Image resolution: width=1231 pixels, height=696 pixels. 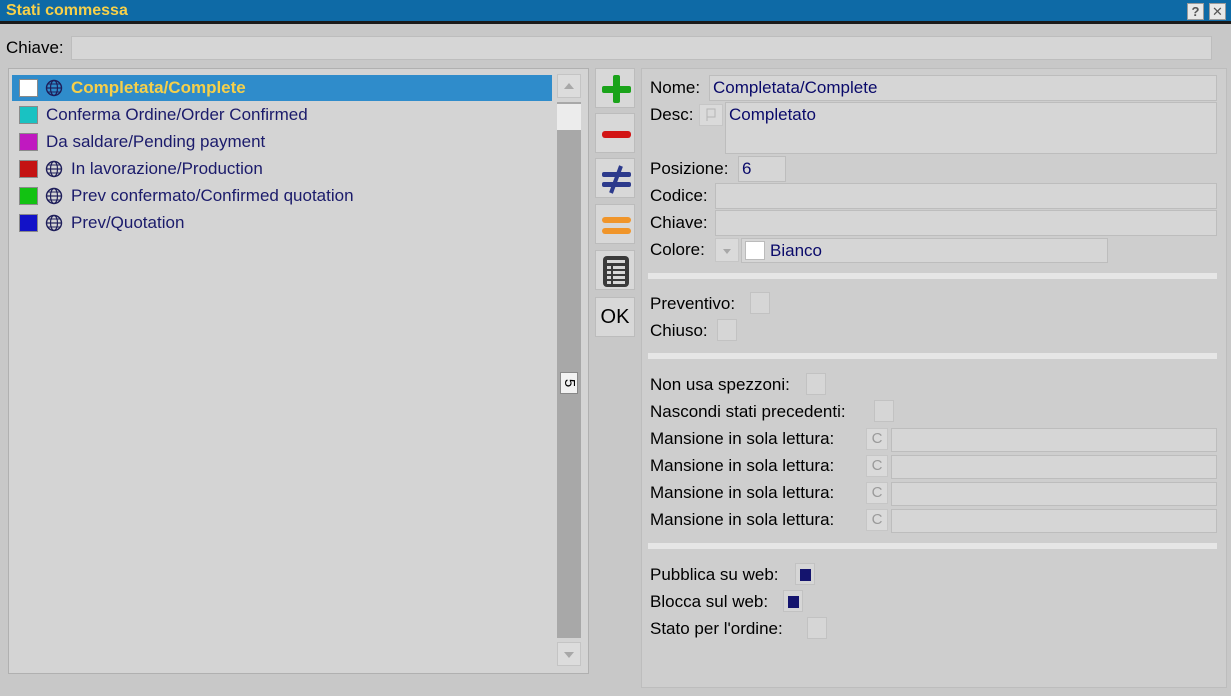 What do you see at coordinates (158, 87) in the screenshot?
I see `list-item-label: Completata/Complete` at bounding box center [158, 87].